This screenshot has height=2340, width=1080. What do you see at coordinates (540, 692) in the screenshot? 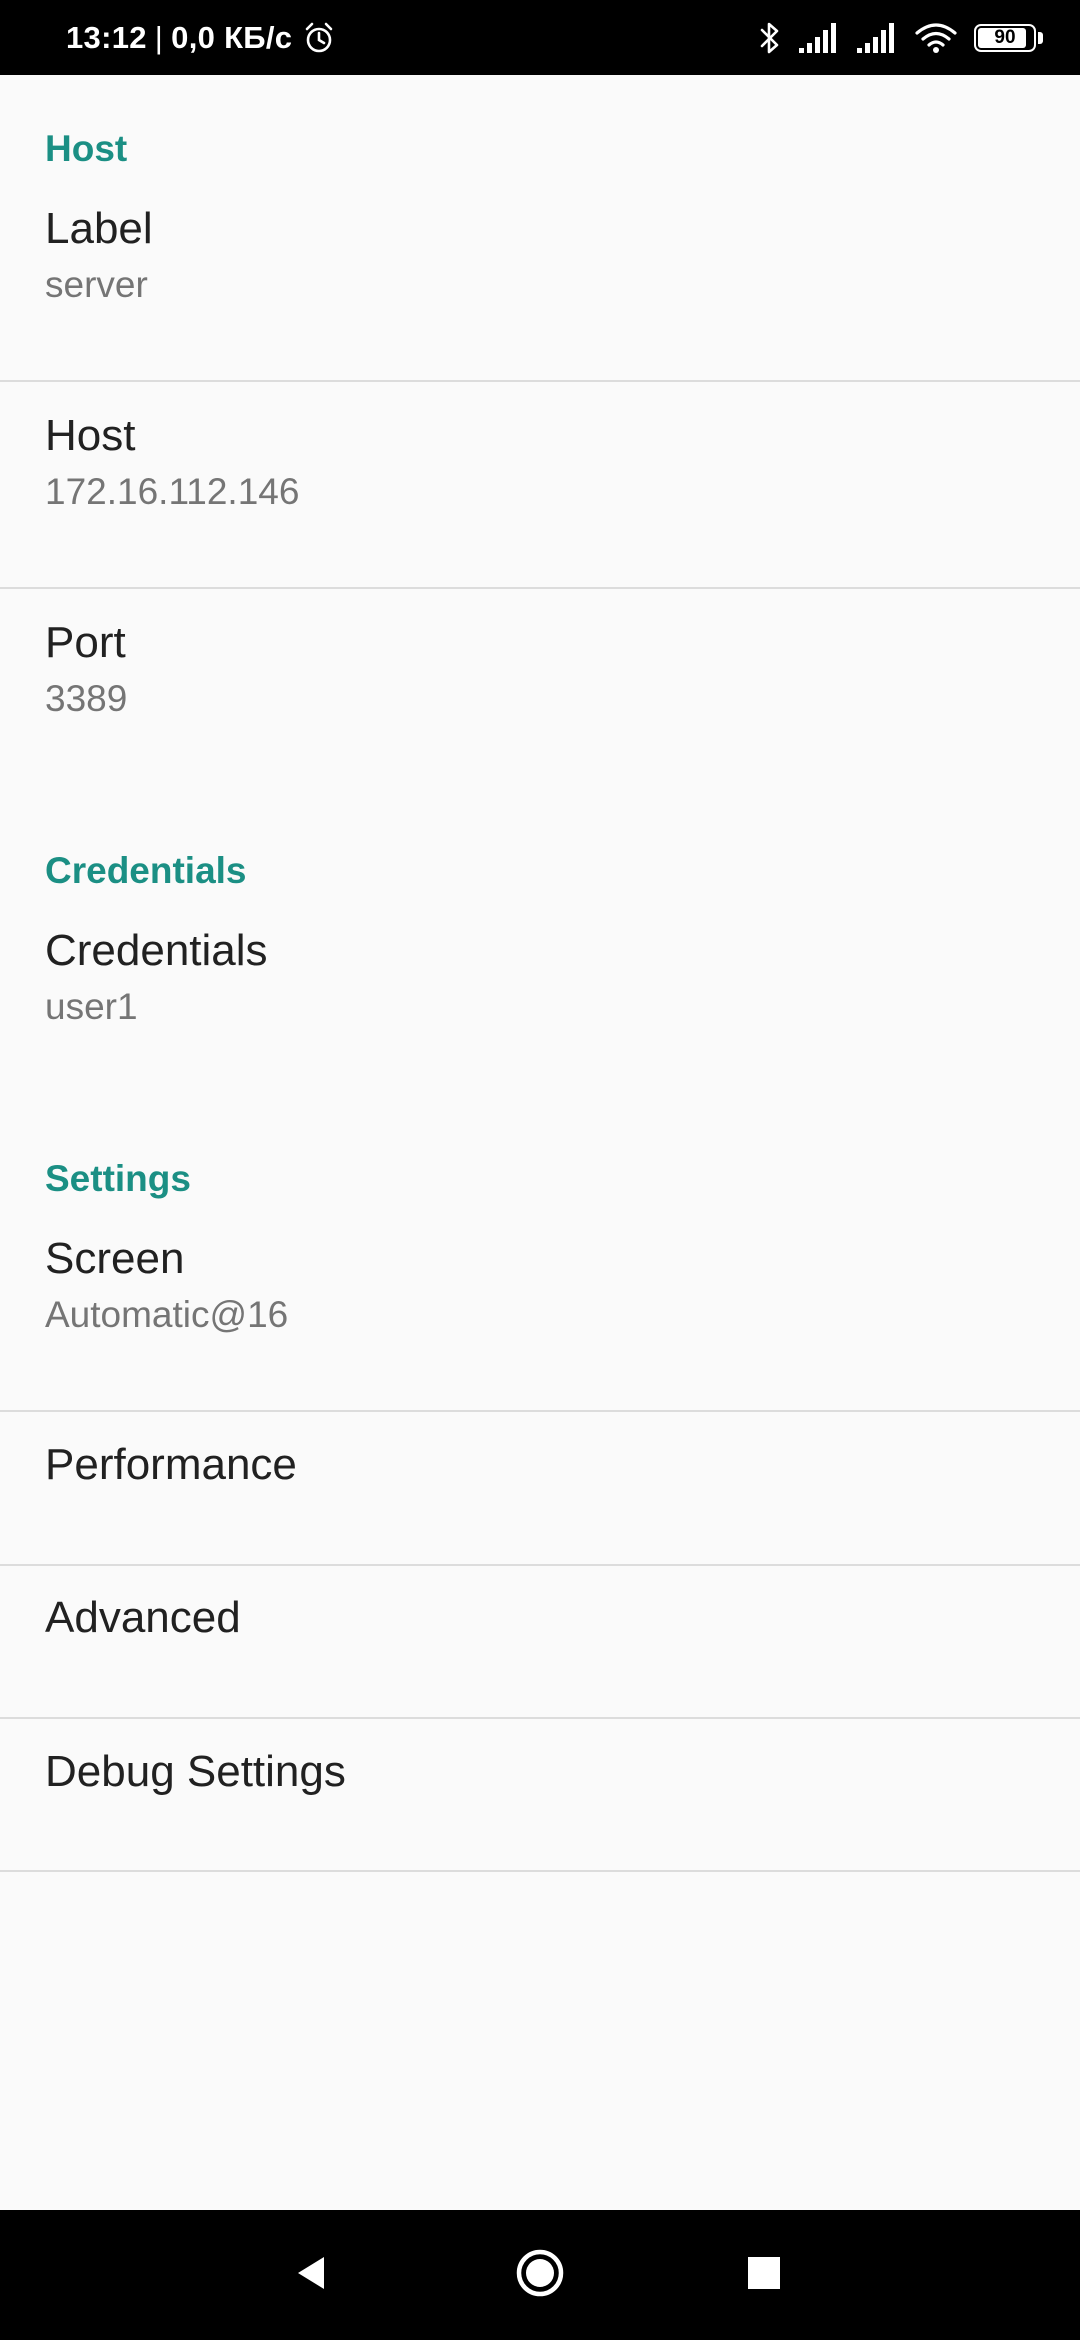
I see `pref-item-port: Port 3389` at bounding box center [540, 692].